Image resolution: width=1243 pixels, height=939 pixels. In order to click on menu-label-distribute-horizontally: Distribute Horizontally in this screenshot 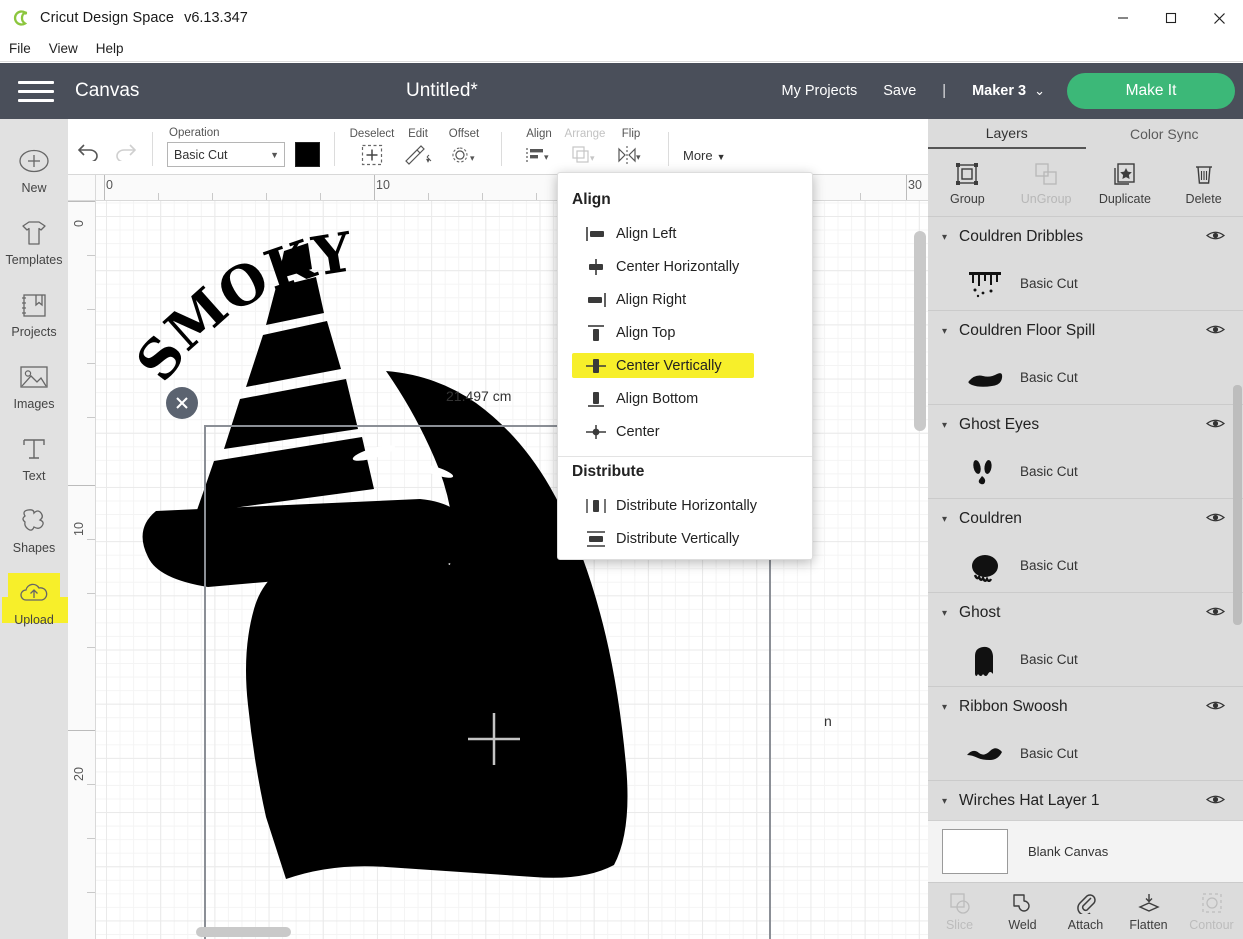, I will do `click(687, 505)`.